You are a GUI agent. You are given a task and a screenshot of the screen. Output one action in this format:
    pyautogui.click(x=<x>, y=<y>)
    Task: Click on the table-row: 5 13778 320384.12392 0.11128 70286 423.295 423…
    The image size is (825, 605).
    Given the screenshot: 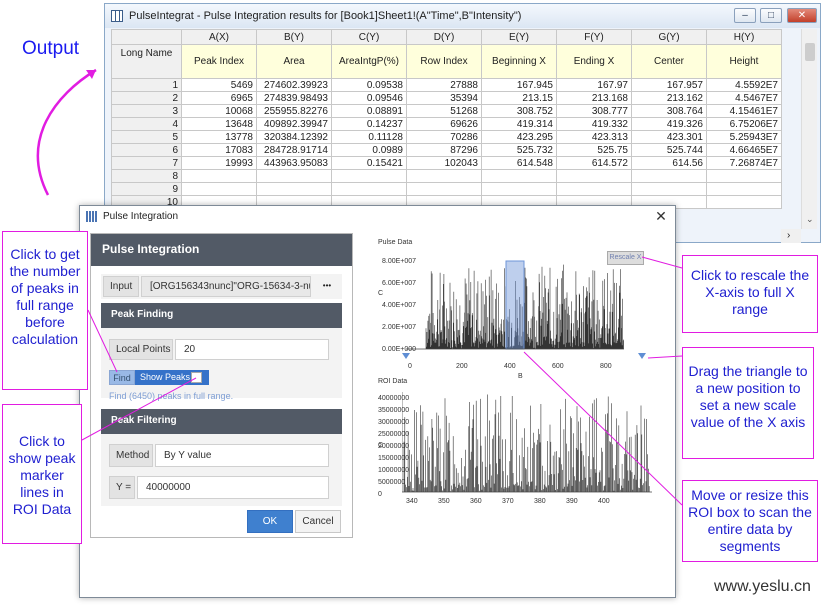 What is the action you would take?
    pyautogui.click(x=446, y=137)
    